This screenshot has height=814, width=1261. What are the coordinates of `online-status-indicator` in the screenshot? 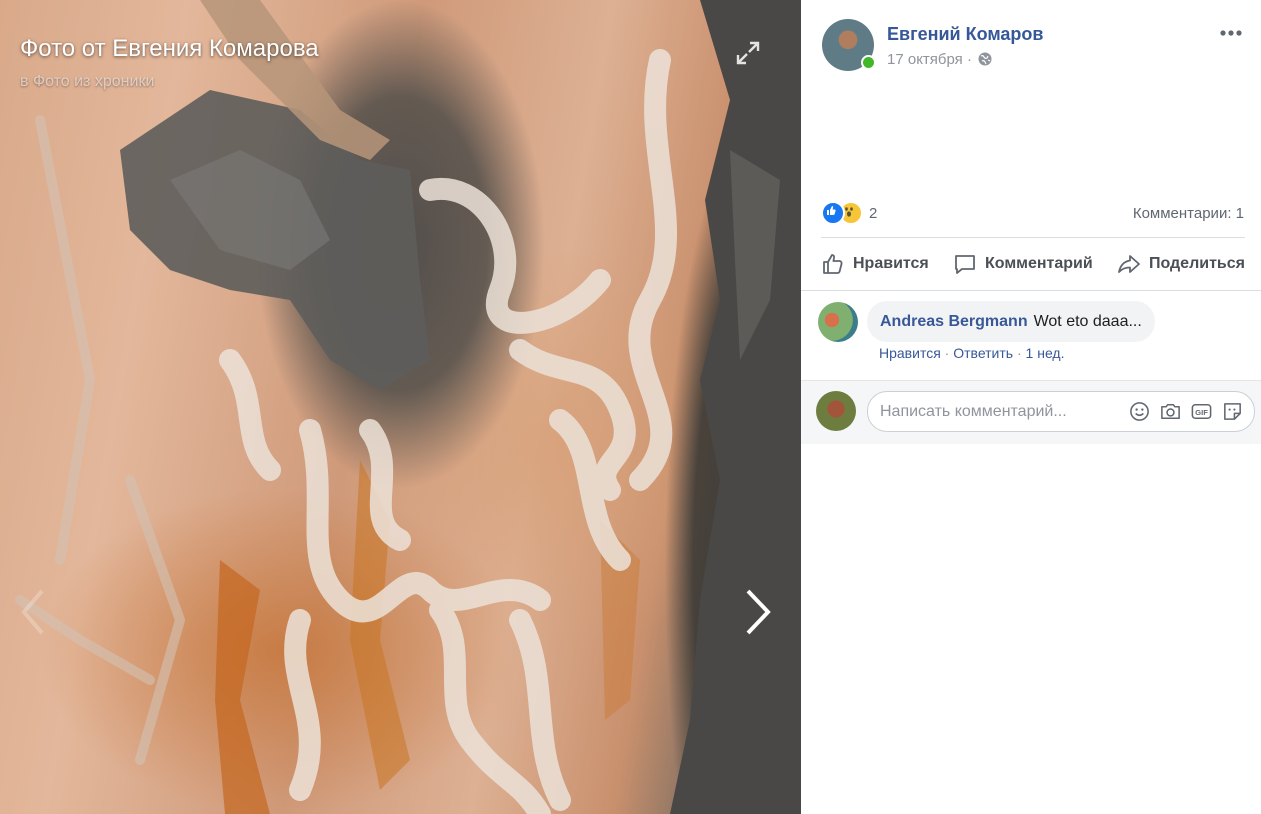 It's located at (868, 62).